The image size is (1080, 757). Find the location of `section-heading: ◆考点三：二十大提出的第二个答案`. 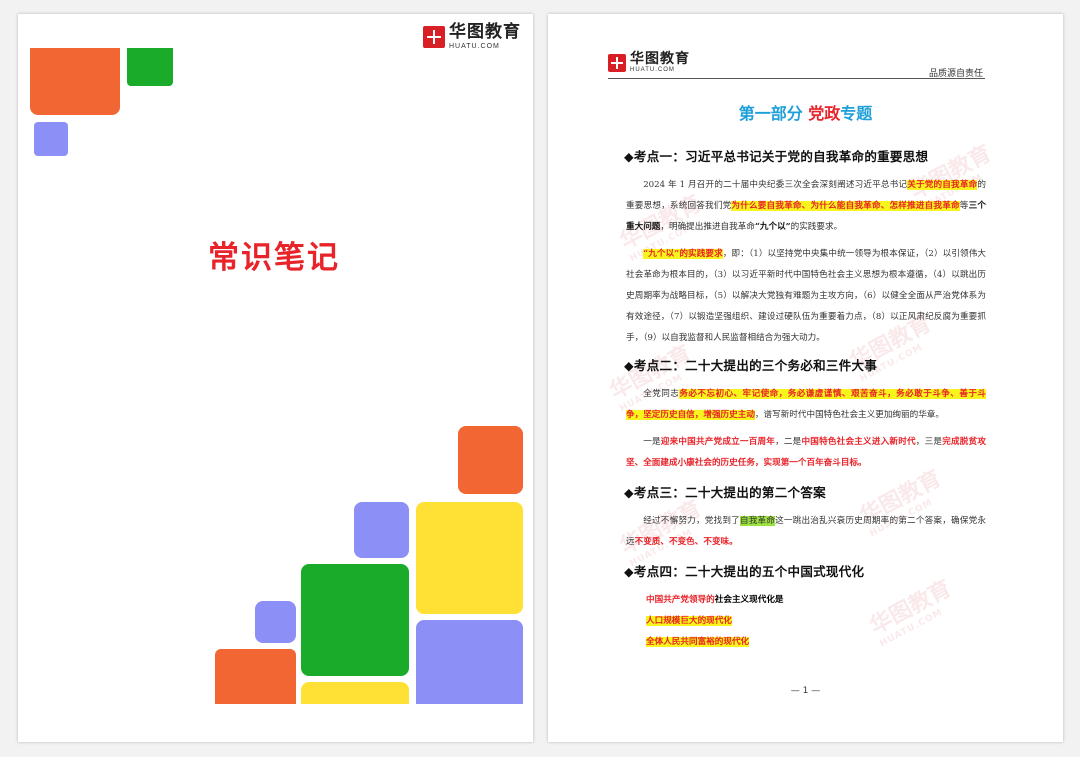

section-heading: ◆考点三：二十大提出的第二个答案 is located at coordinates (725, 492).